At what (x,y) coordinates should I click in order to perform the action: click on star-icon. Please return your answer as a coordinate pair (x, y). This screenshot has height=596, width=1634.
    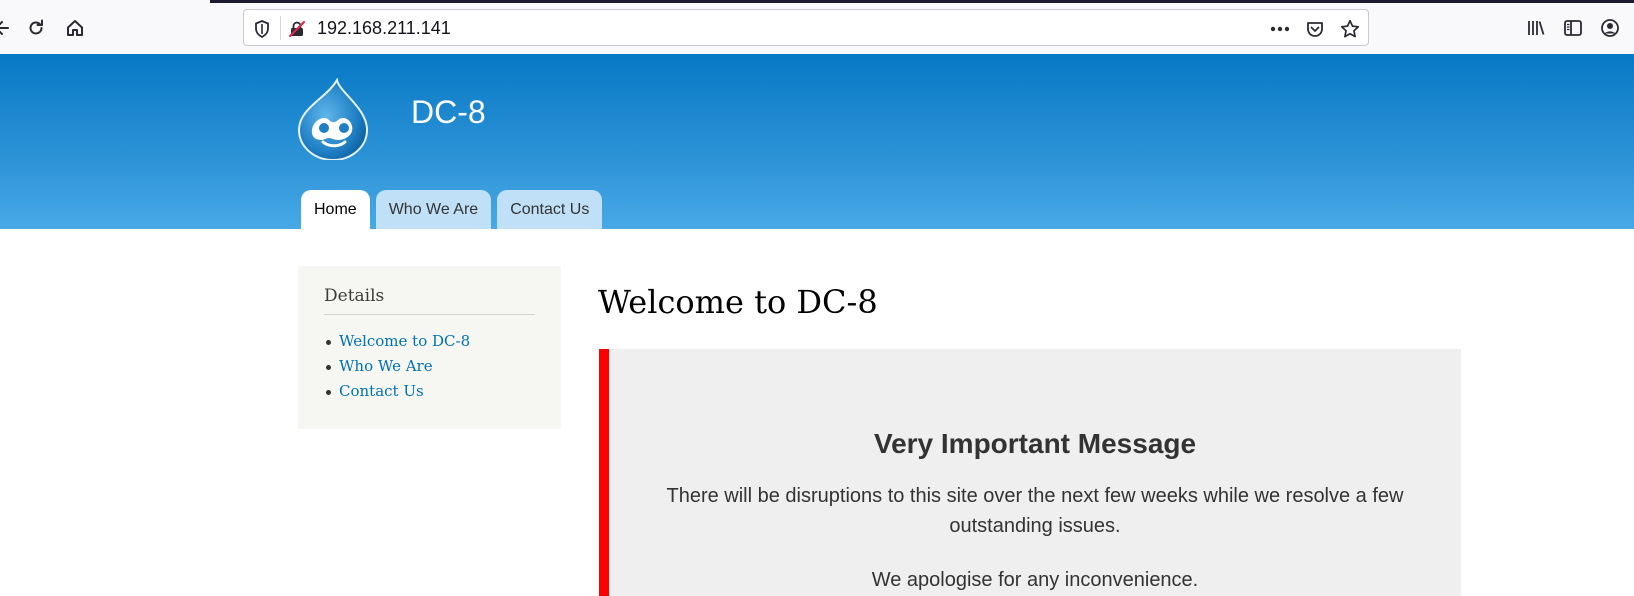
    Looking at the image, I should click on (1350, 29).